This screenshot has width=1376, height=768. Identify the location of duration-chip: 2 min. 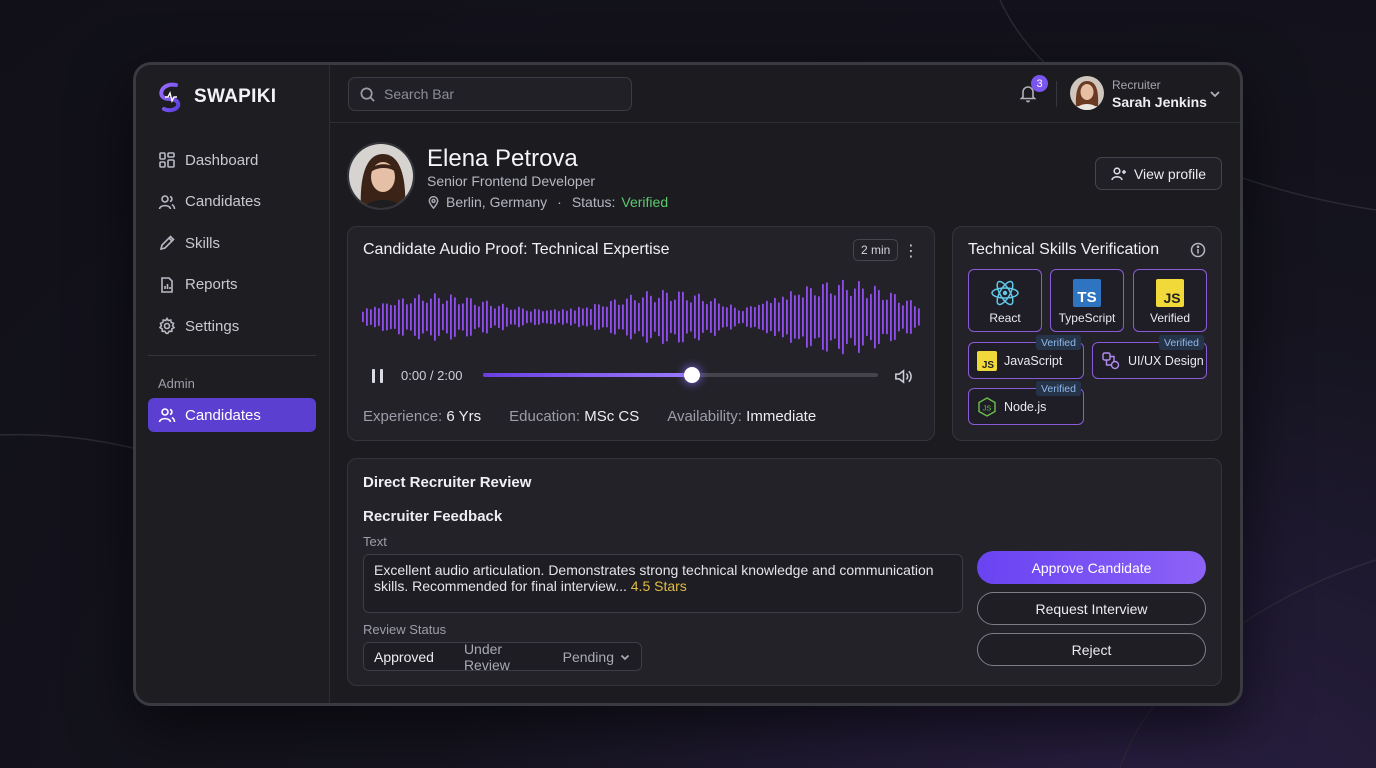
(876, 250).